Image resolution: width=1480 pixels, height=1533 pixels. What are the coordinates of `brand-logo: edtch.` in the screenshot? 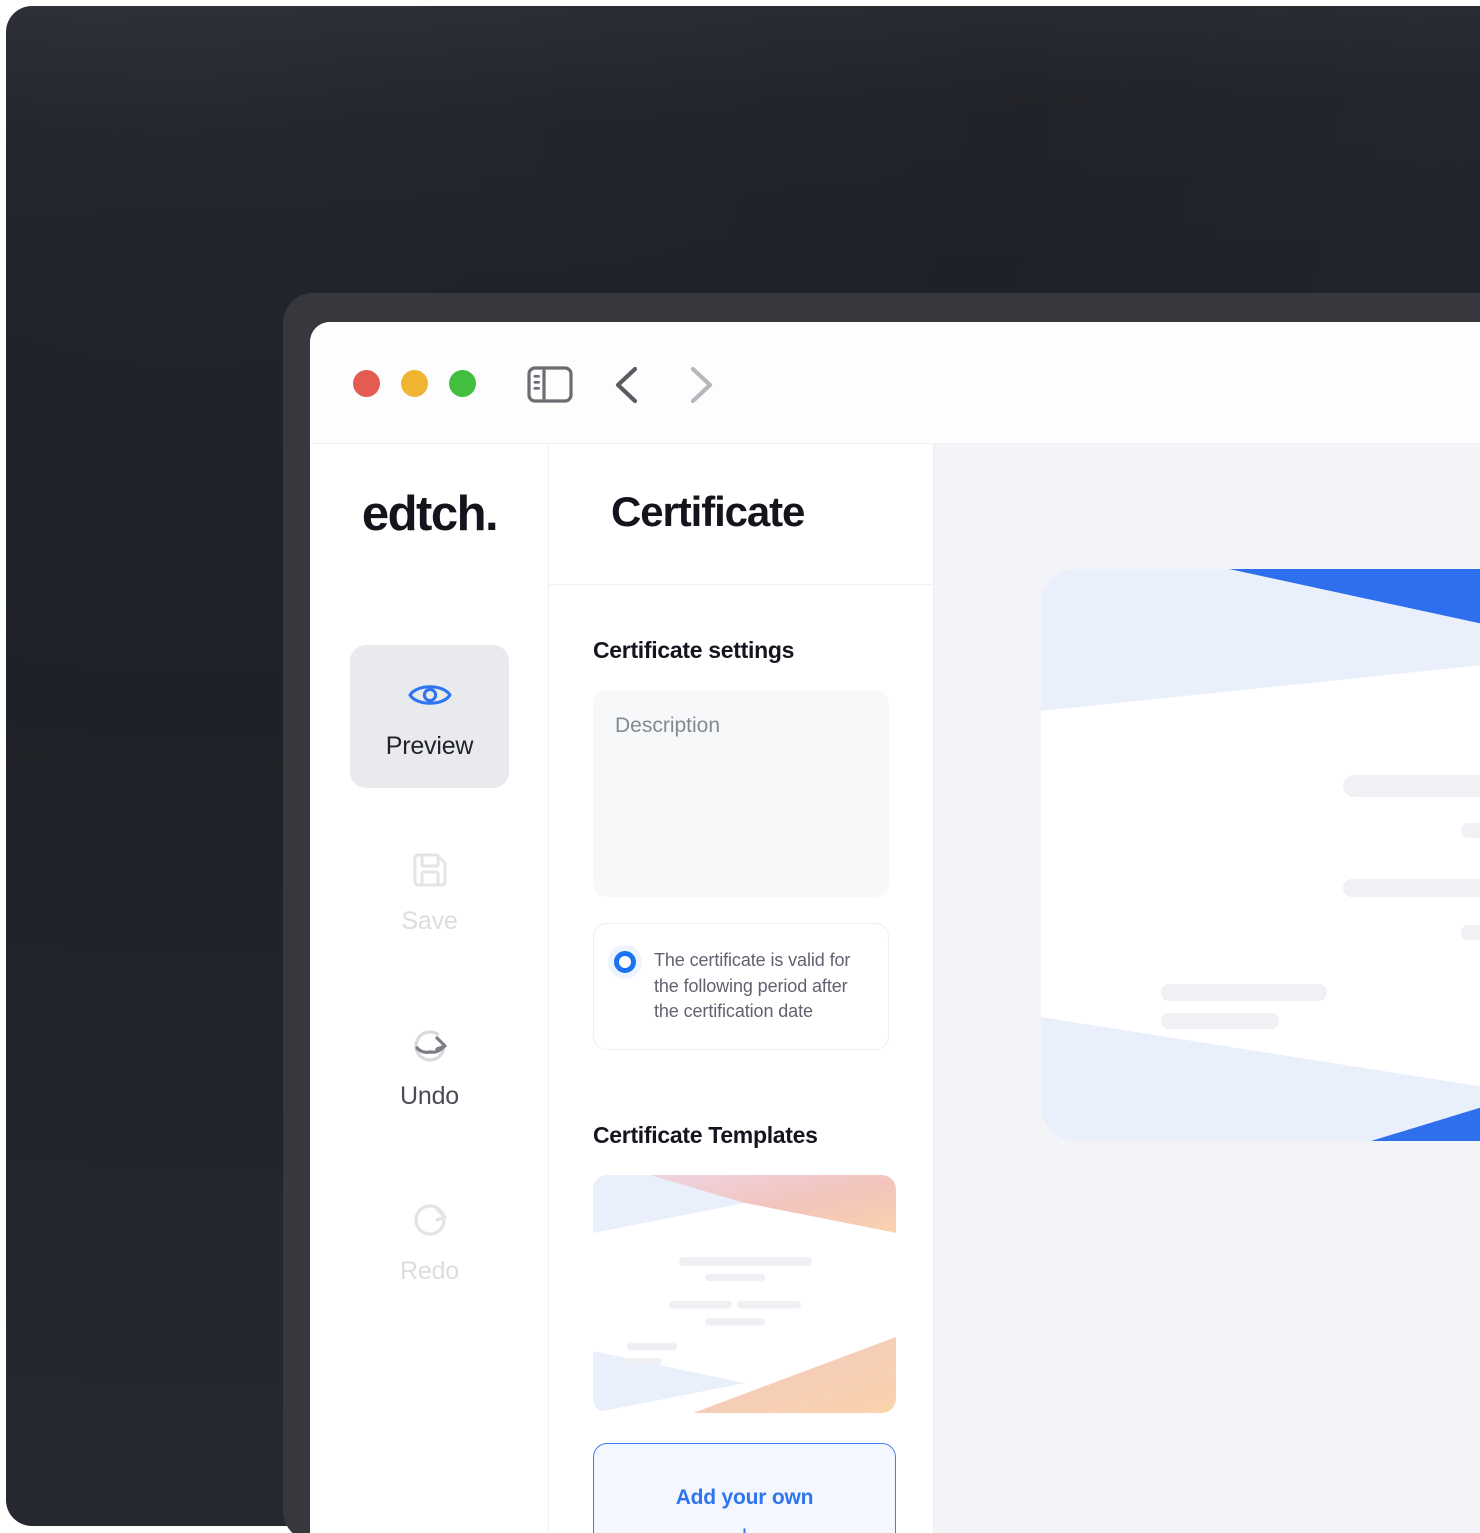 It's located at (430, 514).